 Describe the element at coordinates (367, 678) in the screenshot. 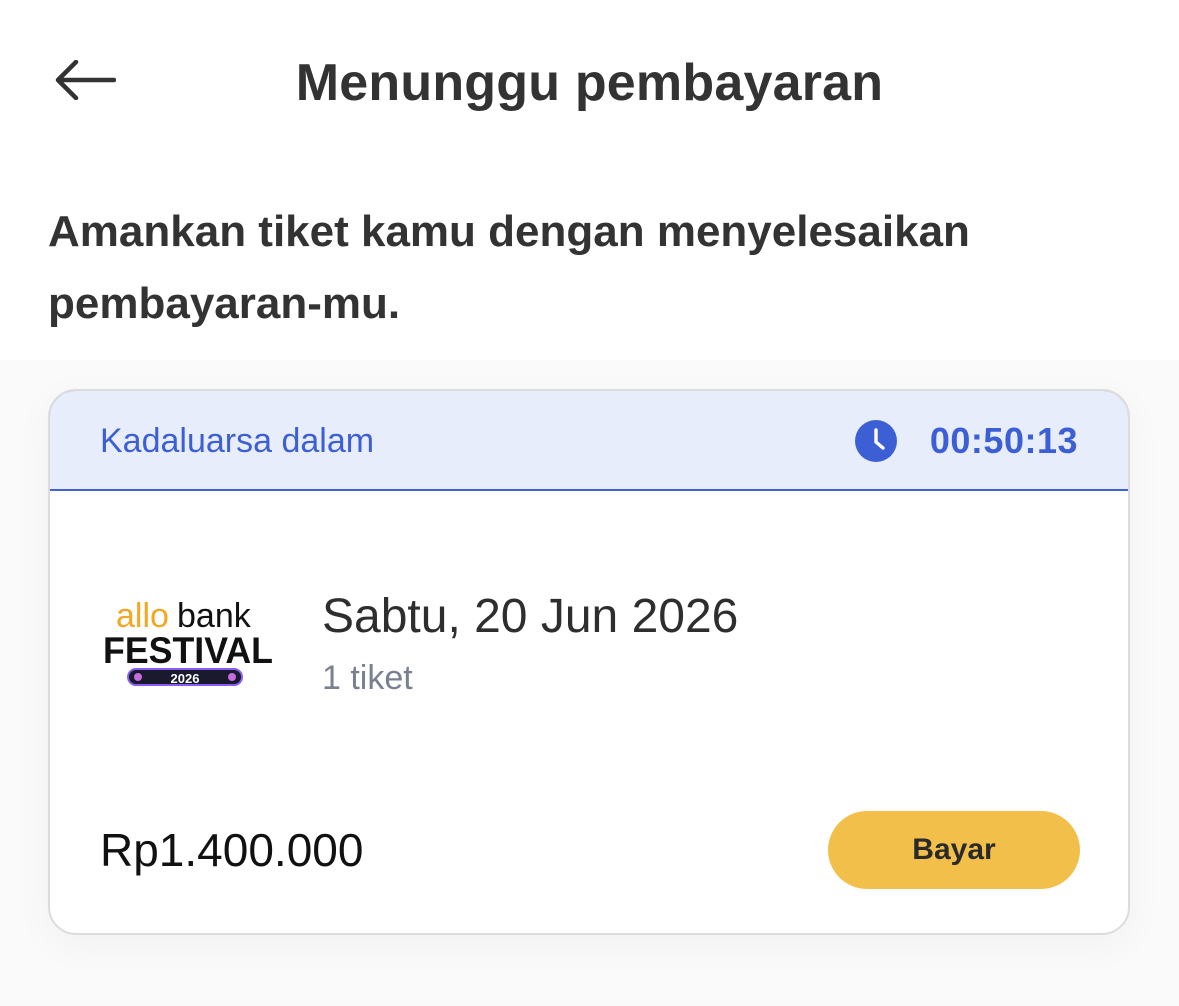

I see `ticket-count: 1 tiket` at that location.